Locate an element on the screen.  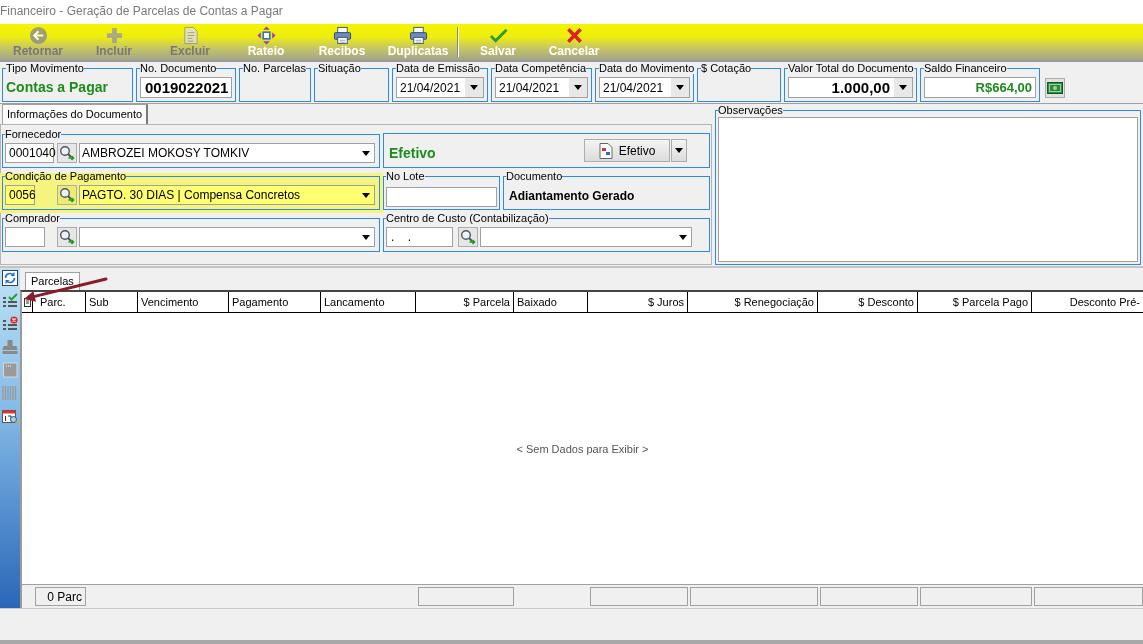
input-field is located at coordinates (441, 197).